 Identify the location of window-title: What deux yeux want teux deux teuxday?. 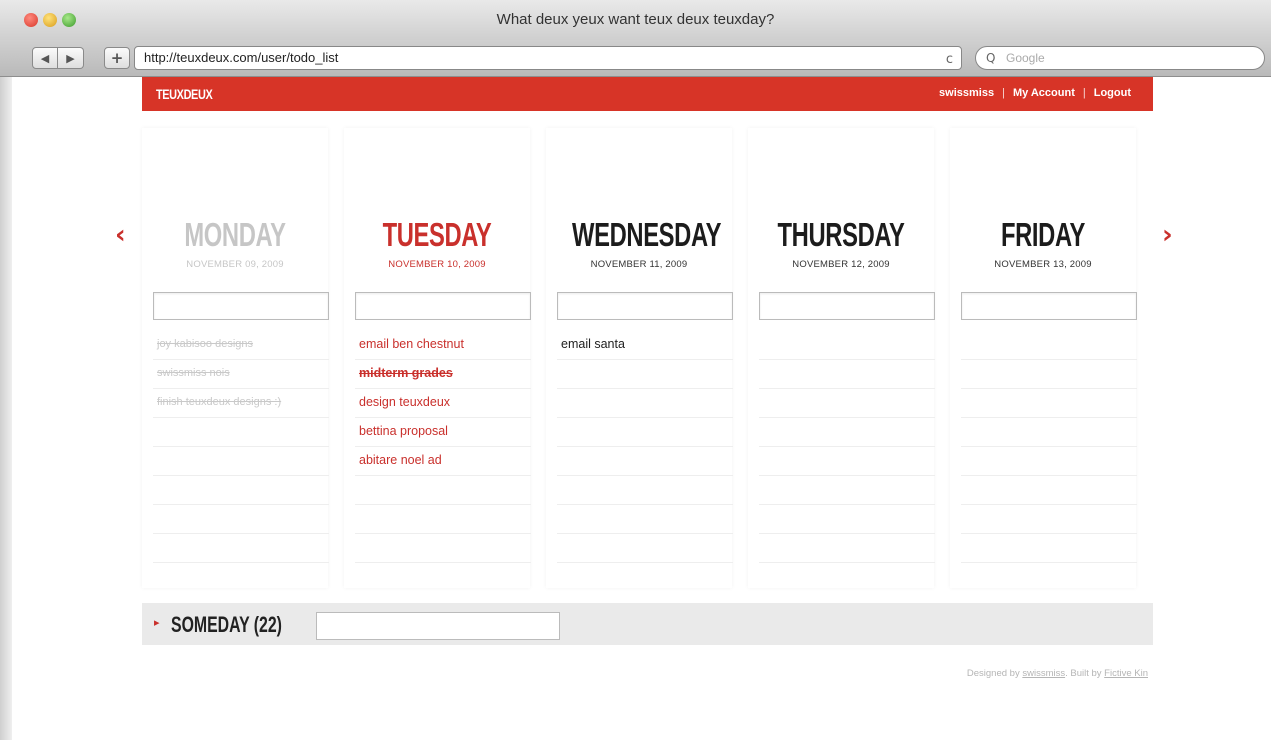
(635, 19).